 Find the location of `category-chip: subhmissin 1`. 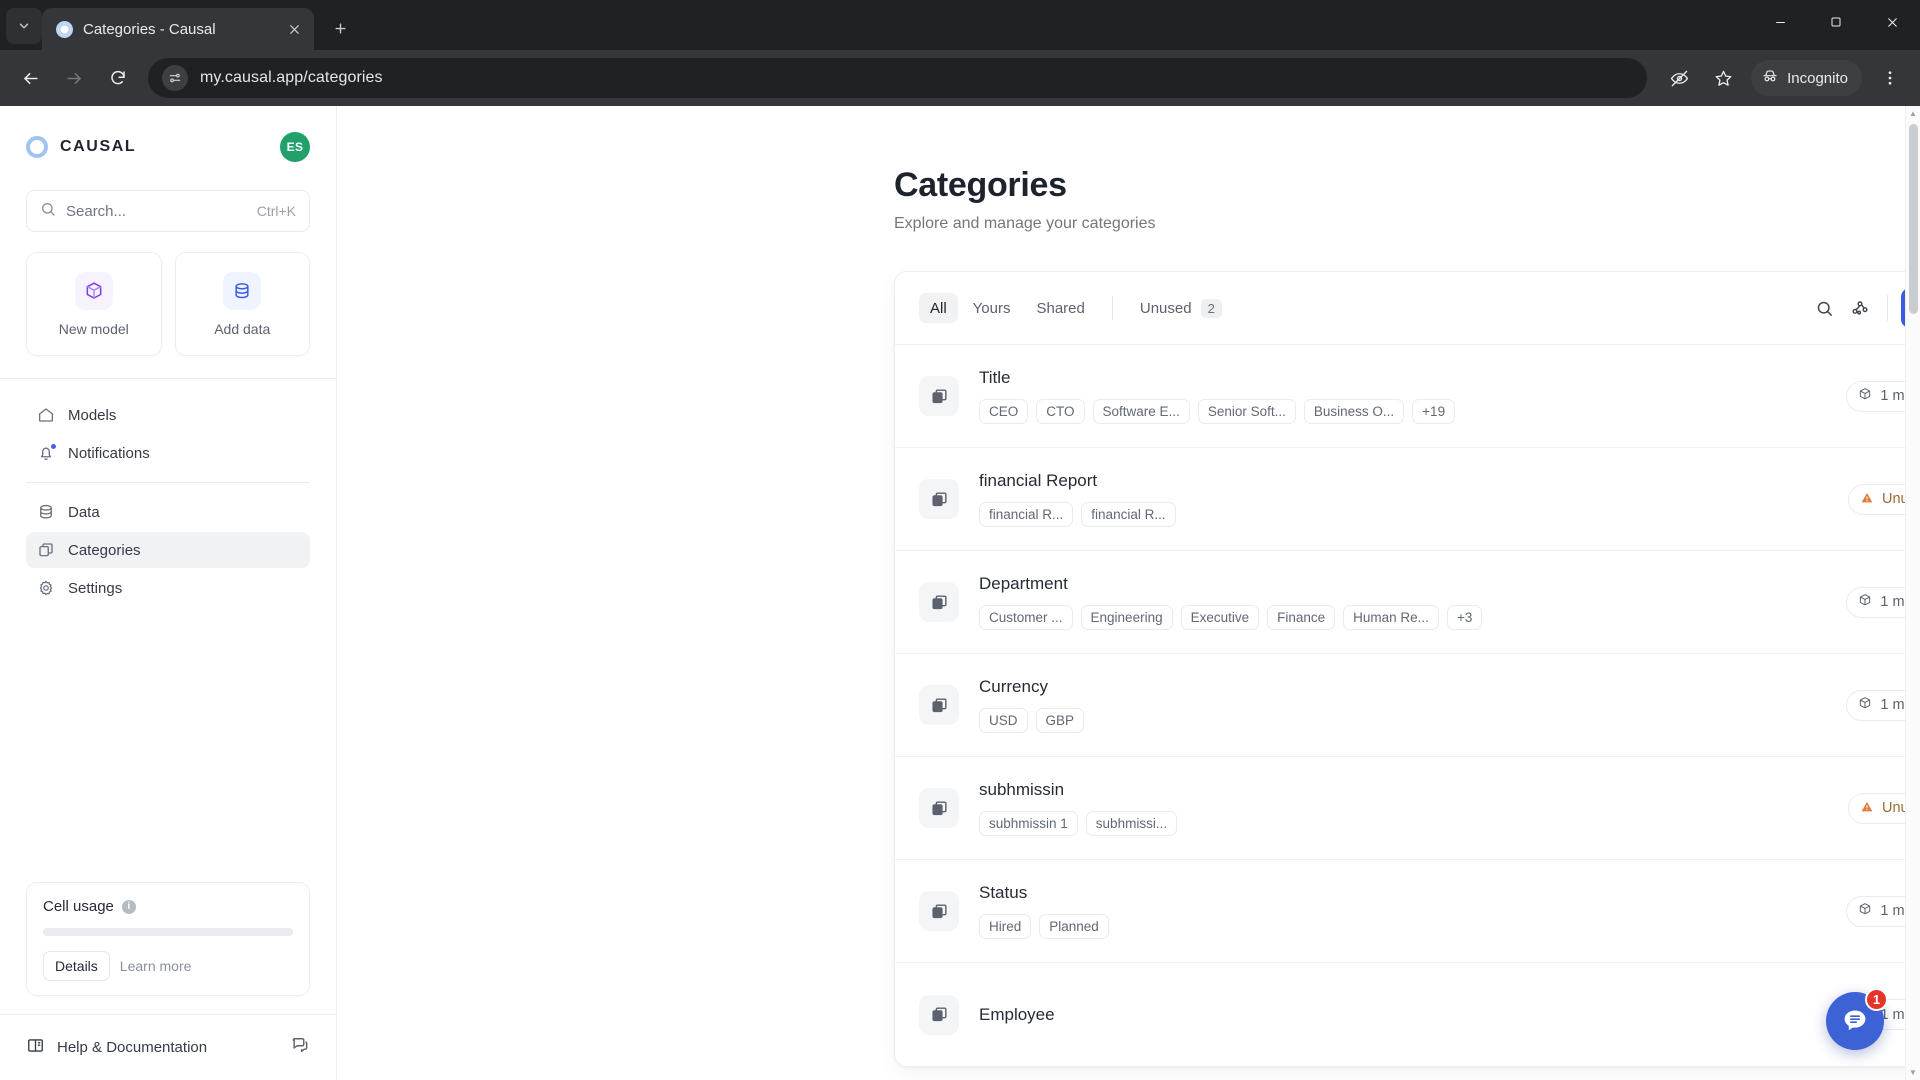

category-chip: subhmissin 1 is located at coordinates (1028, 823).